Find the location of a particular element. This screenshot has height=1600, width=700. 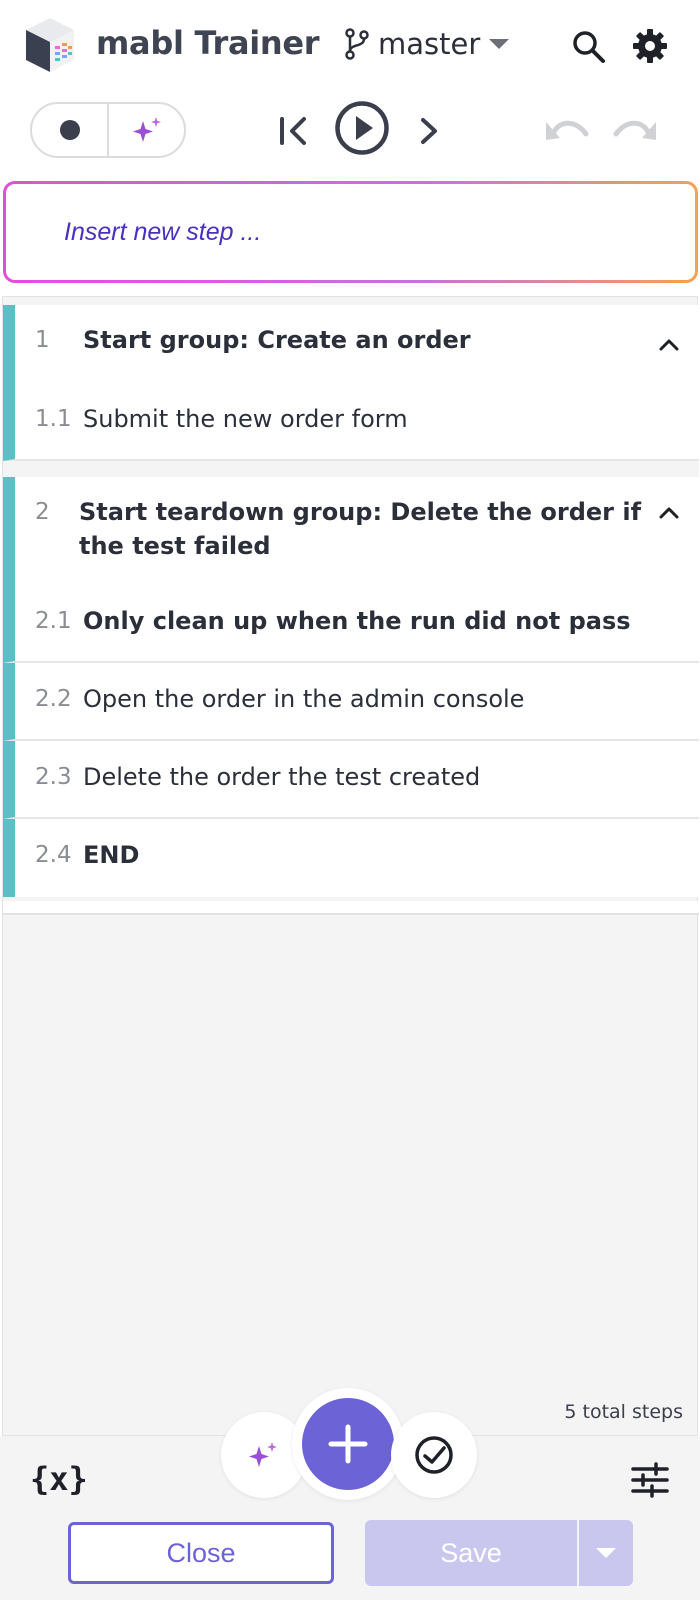

record-dot-icon is located at coordinates (69, 130).